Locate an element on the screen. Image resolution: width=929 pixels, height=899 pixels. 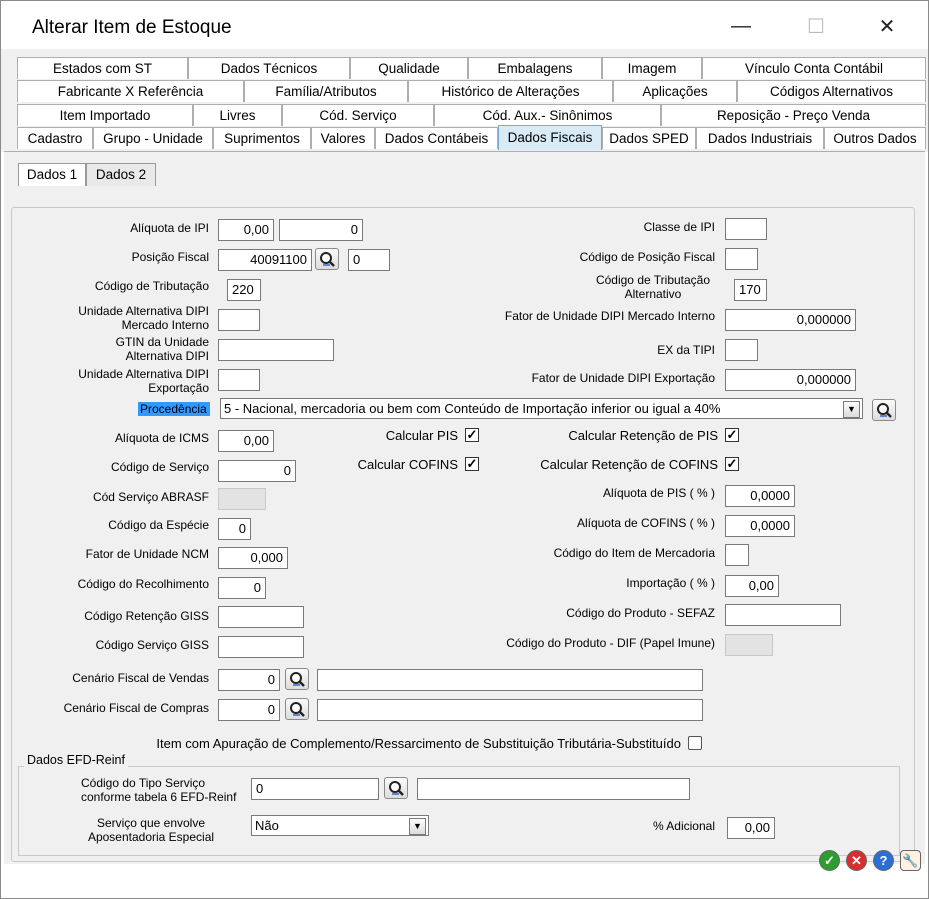
tab-valores: Valores is located at coordinates (343, 138).